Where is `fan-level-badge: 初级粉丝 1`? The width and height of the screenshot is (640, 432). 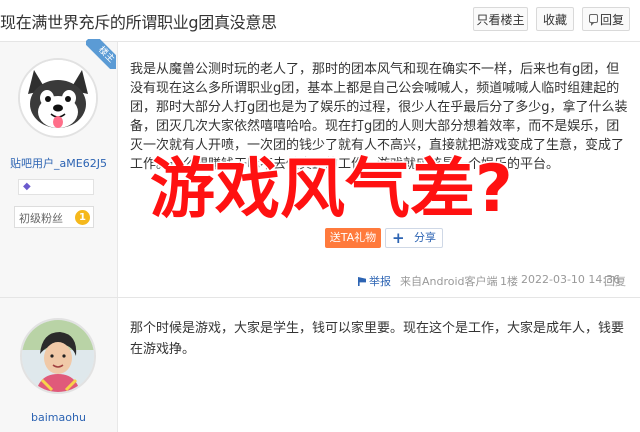
fan-level-badge: 初级粉丝 1 is located at coordinates (54, 217).